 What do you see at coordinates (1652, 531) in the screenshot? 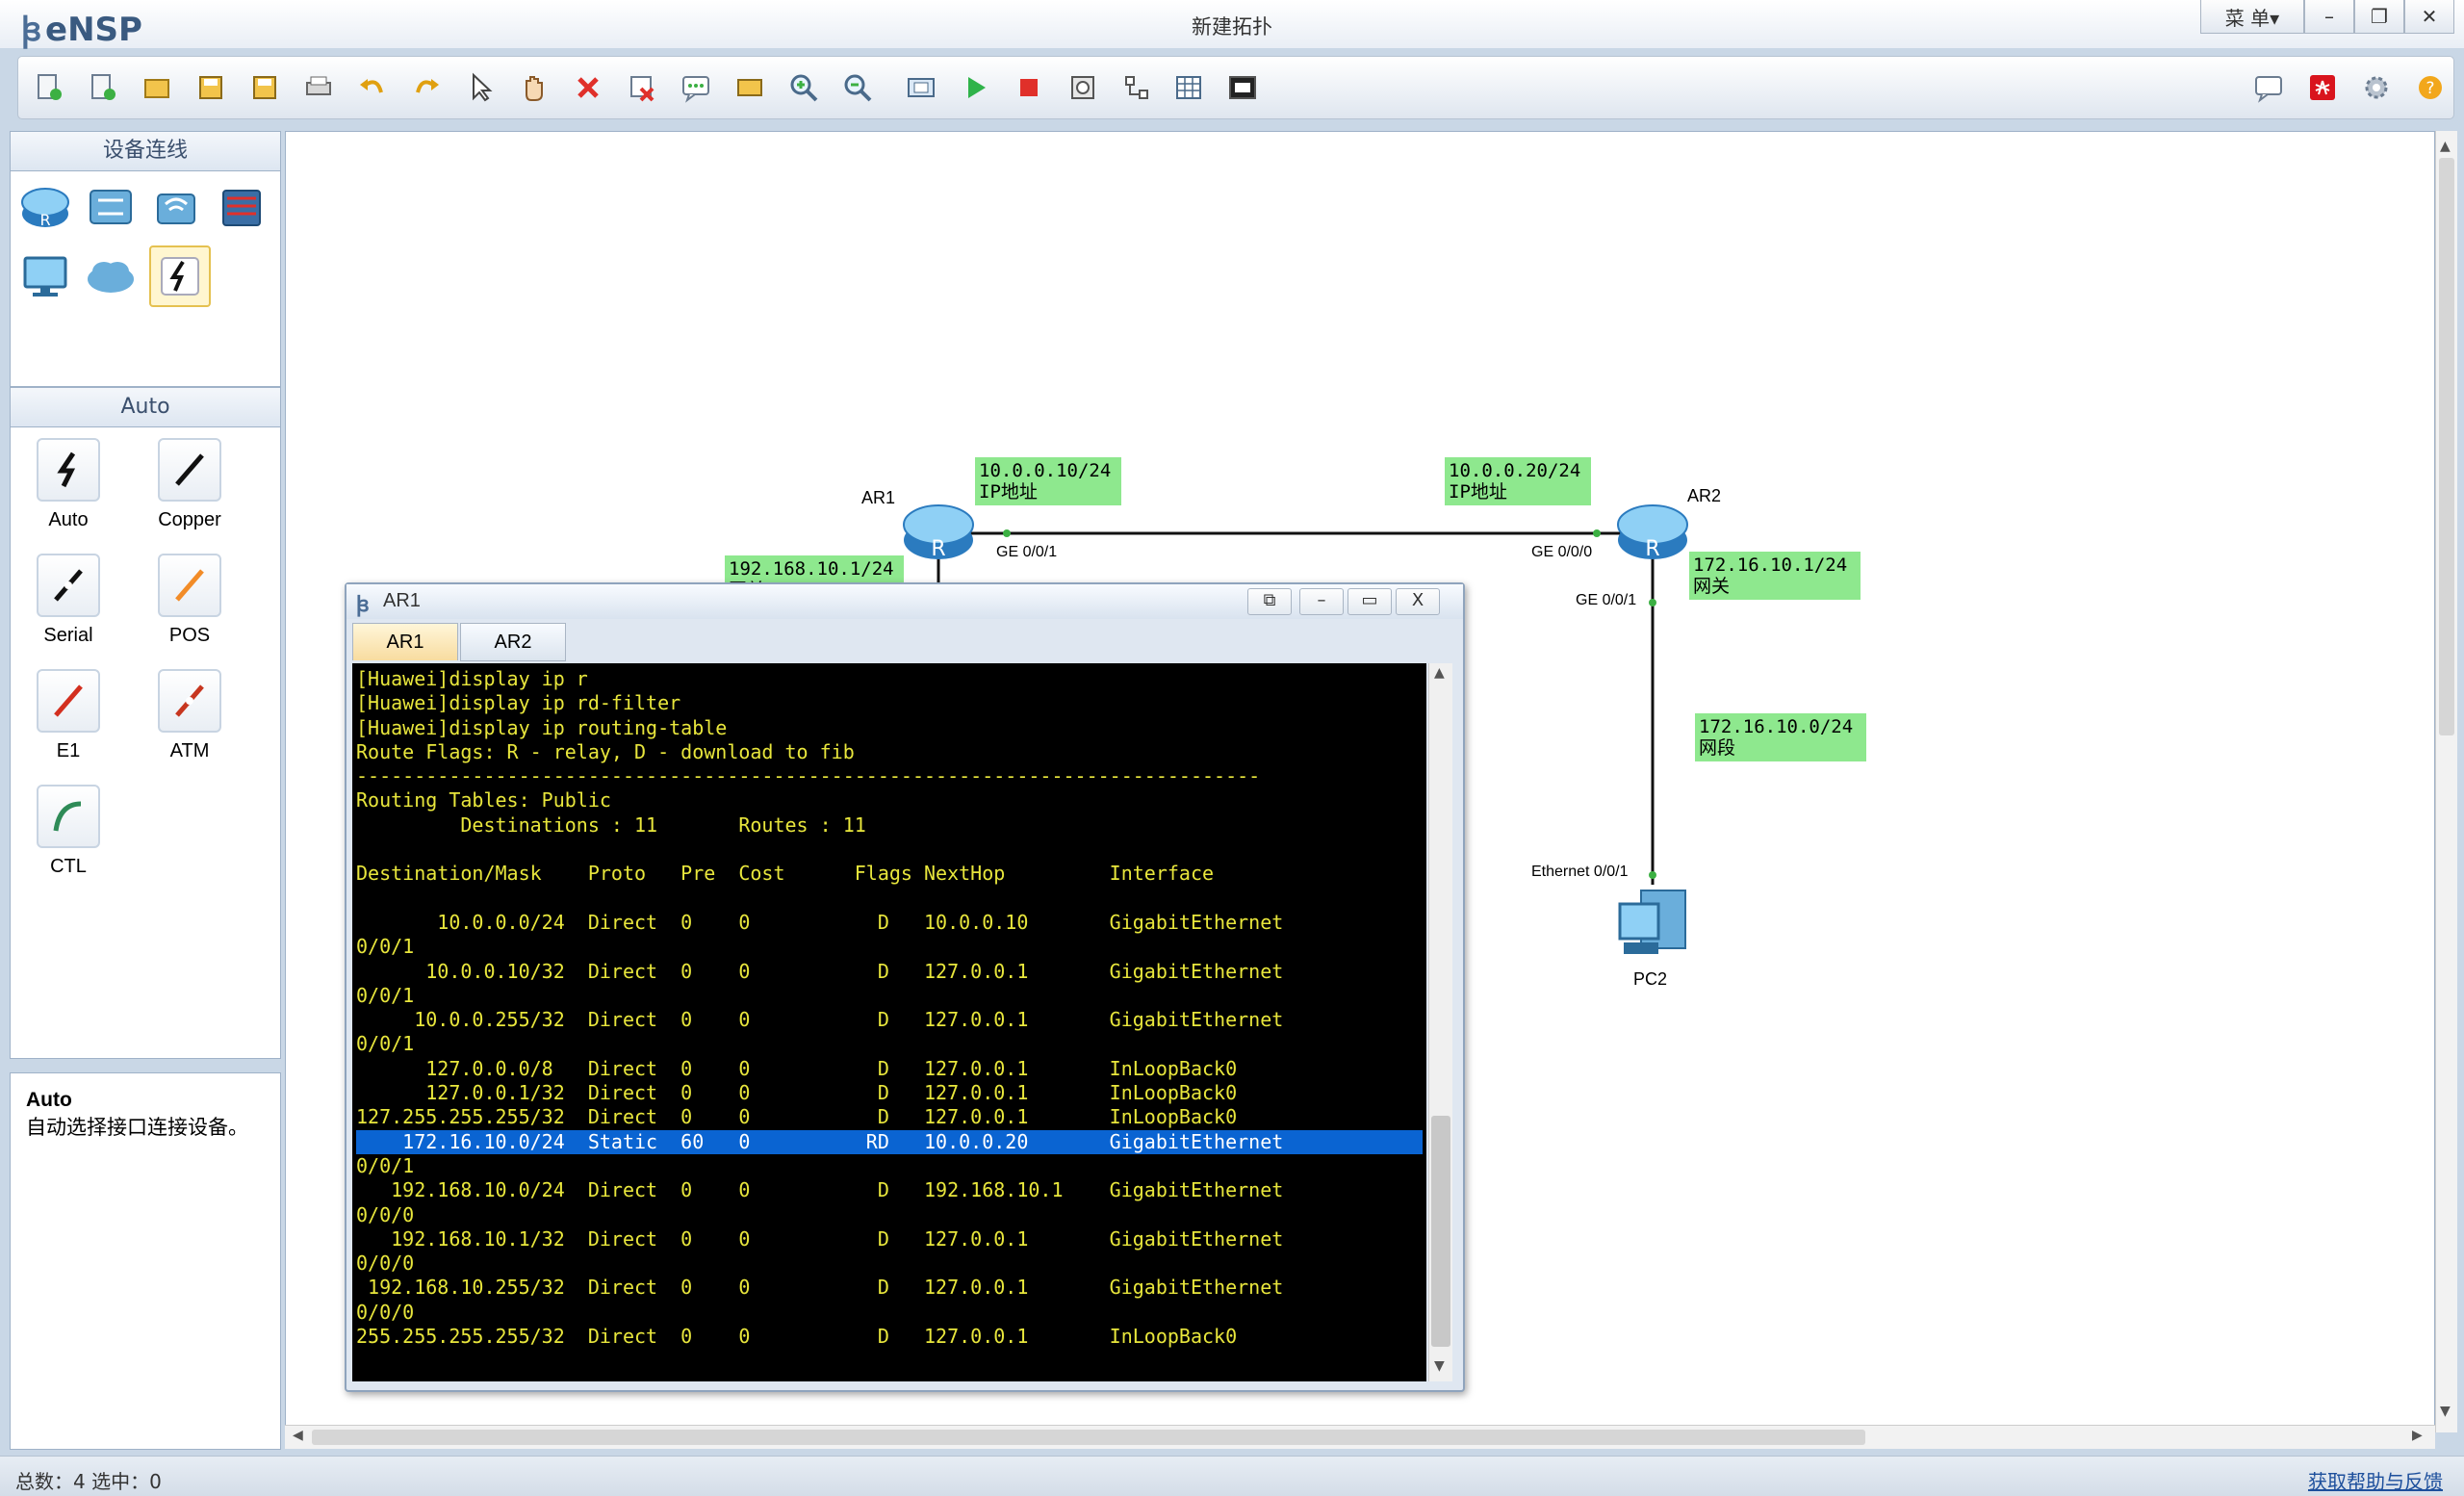
I see `router-ar2-icon: R` at bounding box center [1652, 531].